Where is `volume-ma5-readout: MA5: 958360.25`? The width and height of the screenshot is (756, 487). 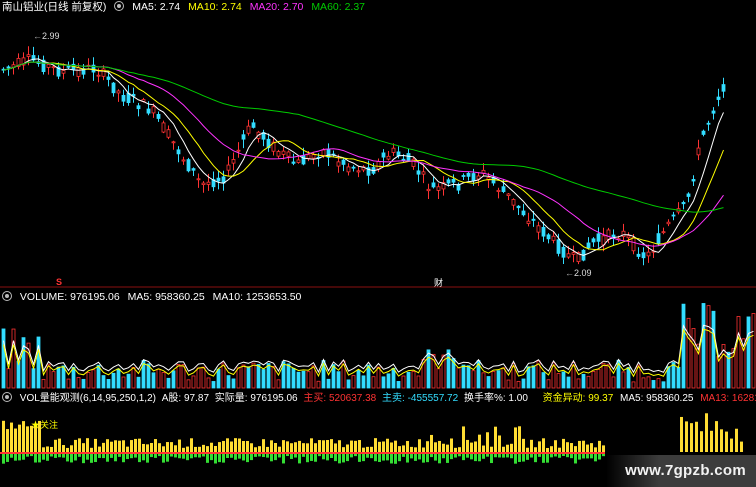 volume-ma5-readout: MA5: 958360.25 is located at coordinates (166, 297).